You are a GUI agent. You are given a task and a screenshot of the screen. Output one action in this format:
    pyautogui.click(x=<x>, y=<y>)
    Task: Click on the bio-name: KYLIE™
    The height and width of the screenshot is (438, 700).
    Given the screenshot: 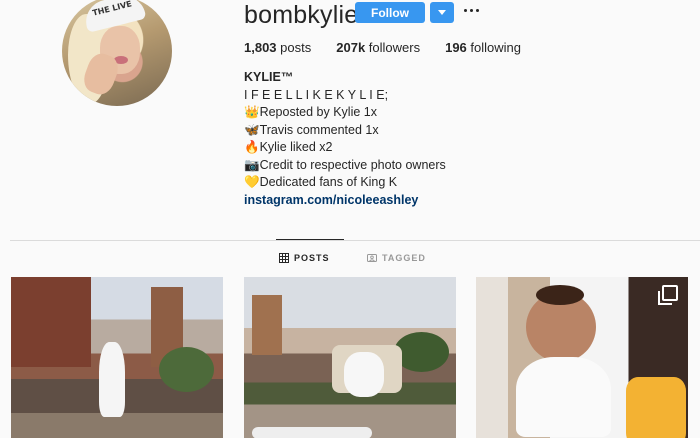 What is the action you would take?
    pyautogui.click(x=269, y=77)
    